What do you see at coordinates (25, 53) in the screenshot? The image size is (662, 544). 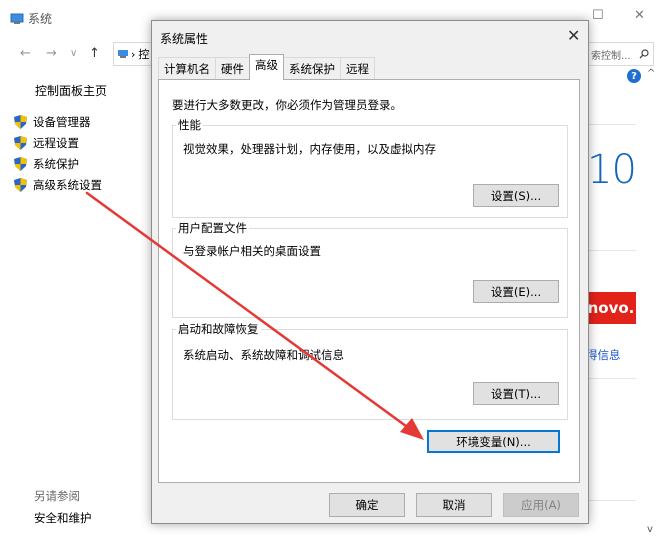 I see `back-button: ←` at bounding box center [25, 53].